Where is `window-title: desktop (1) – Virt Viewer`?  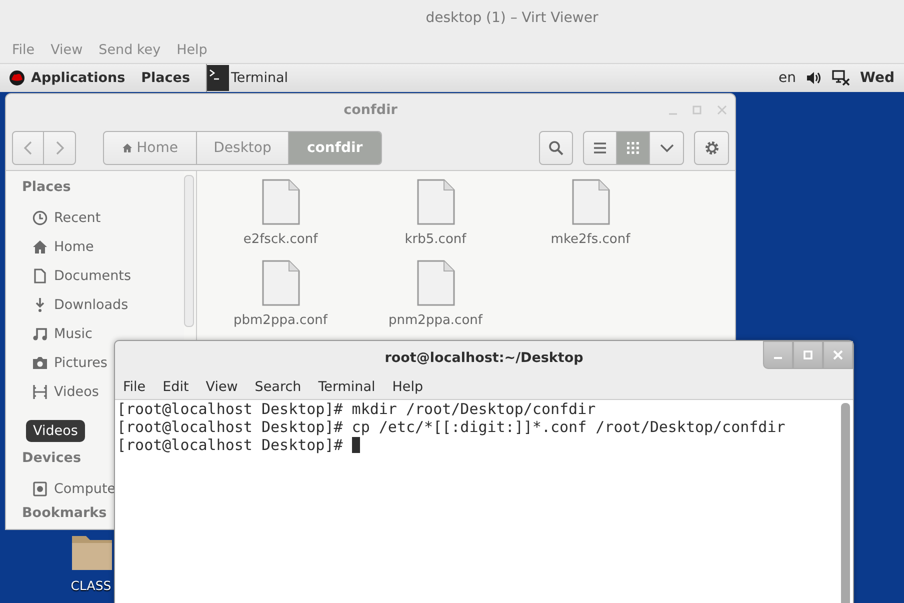 window-title: desktop (1) – Virt Viewer is located at coordinates (511, 18).